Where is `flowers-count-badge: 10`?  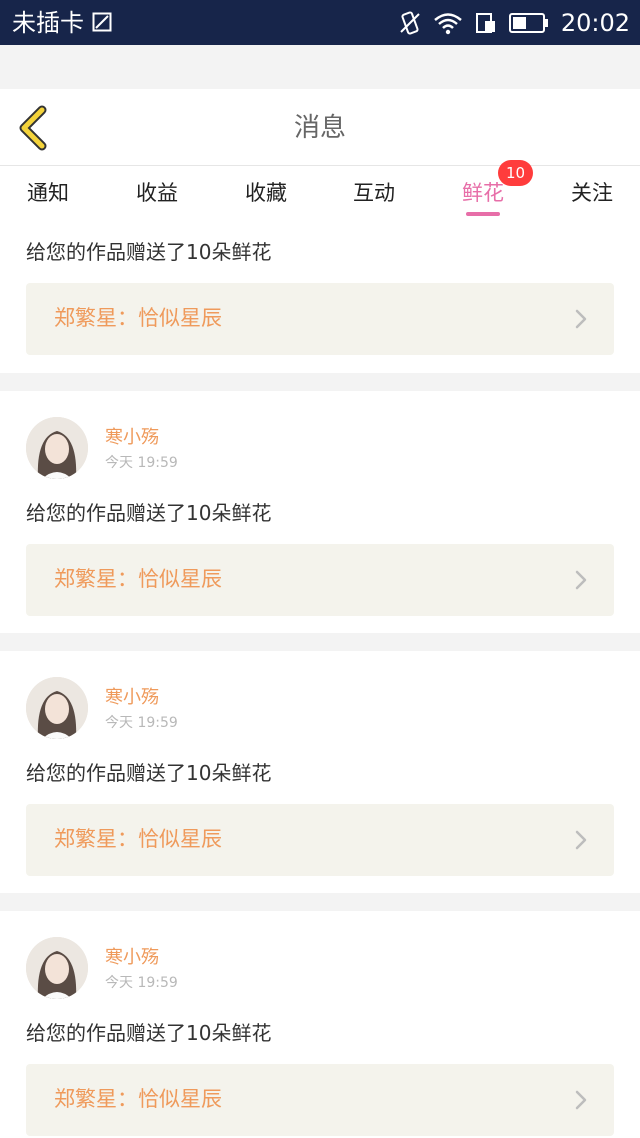
flowers-count-badge: 10 is located at coordinates (515, 173).